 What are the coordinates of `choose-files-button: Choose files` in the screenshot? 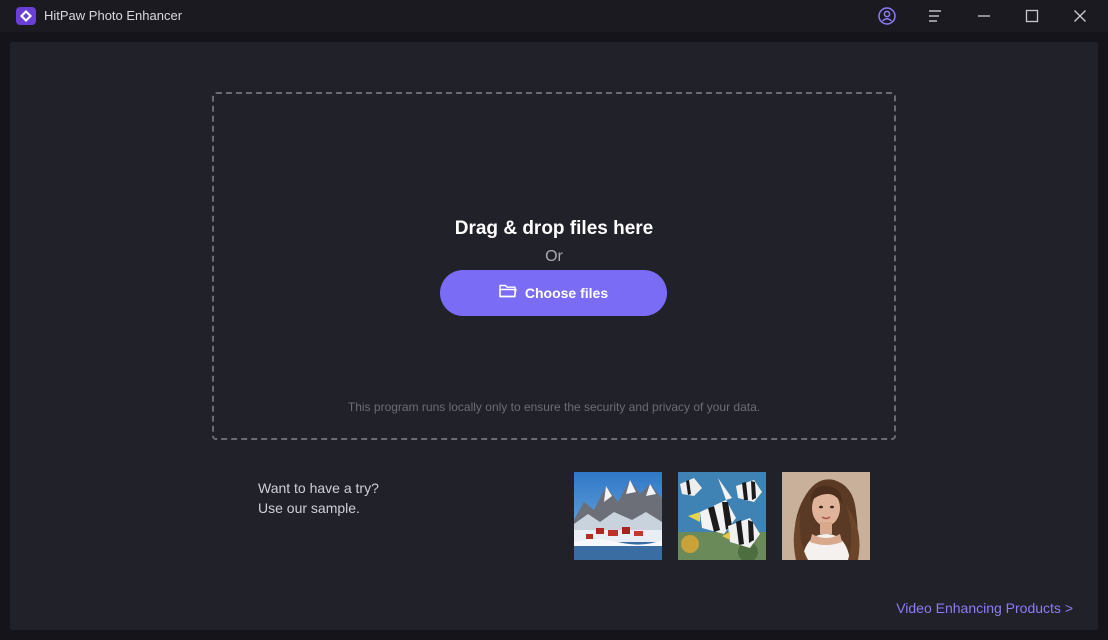 It's located at (553, 293).